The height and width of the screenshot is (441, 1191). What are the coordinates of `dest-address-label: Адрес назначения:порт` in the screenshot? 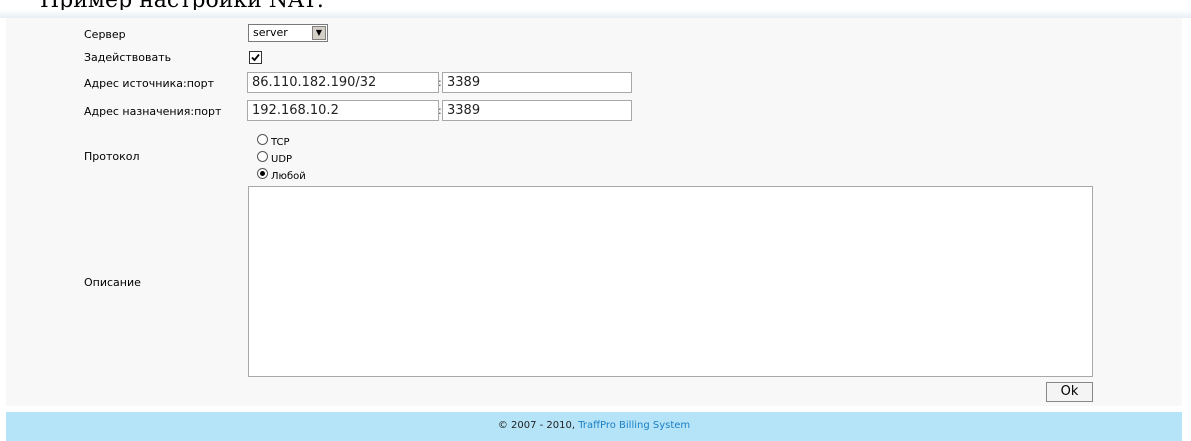 It's located at (153, 111).